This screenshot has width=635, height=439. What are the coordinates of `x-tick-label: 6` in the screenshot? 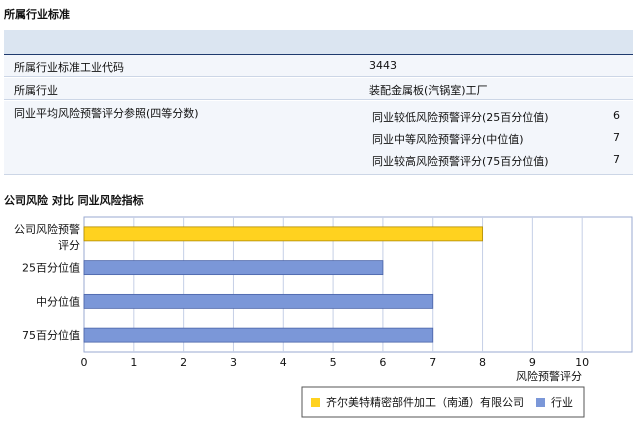 It's located at (382, 362).